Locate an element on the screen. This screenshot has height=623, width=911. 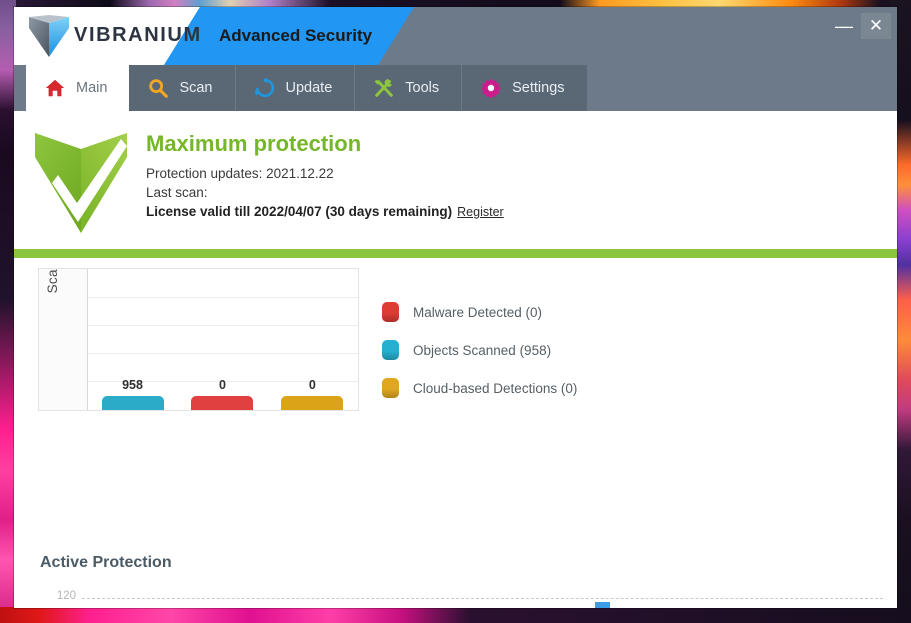
tab-settings: Settings is located at coordinates (525, 88).